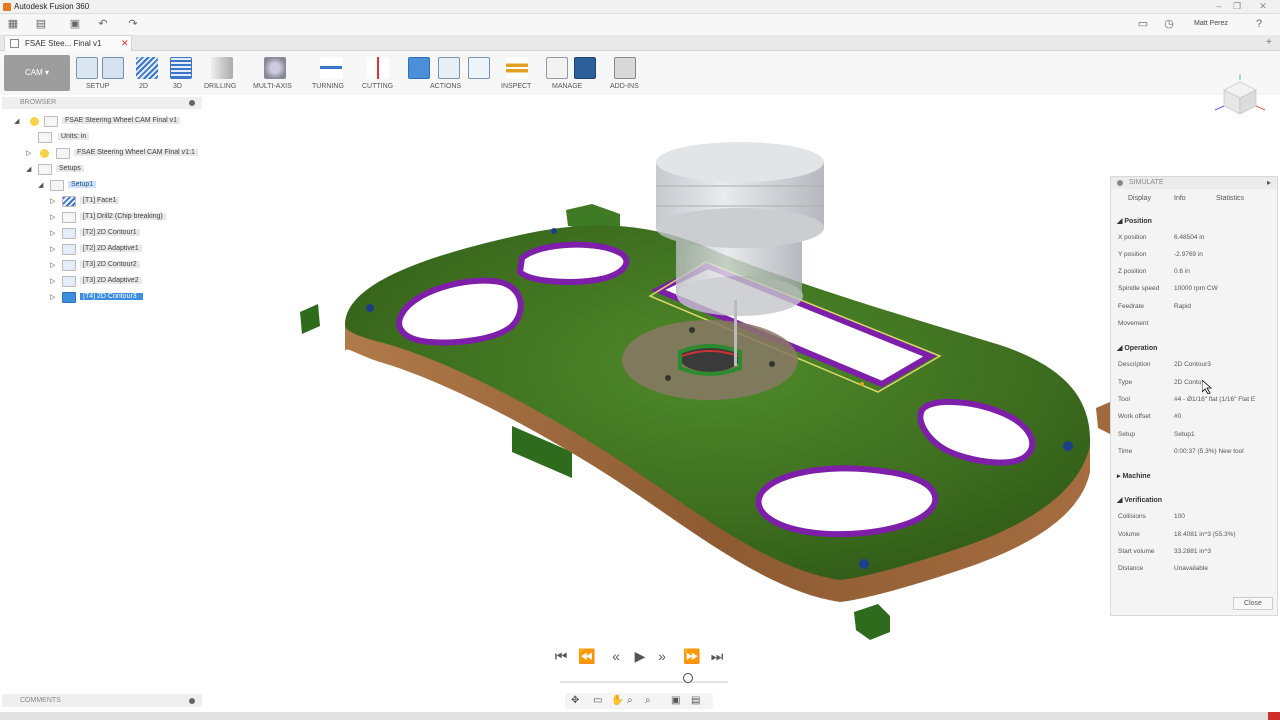 The image size is (1280, 720). I want to click on close-button: Close, so click(1253, 603).